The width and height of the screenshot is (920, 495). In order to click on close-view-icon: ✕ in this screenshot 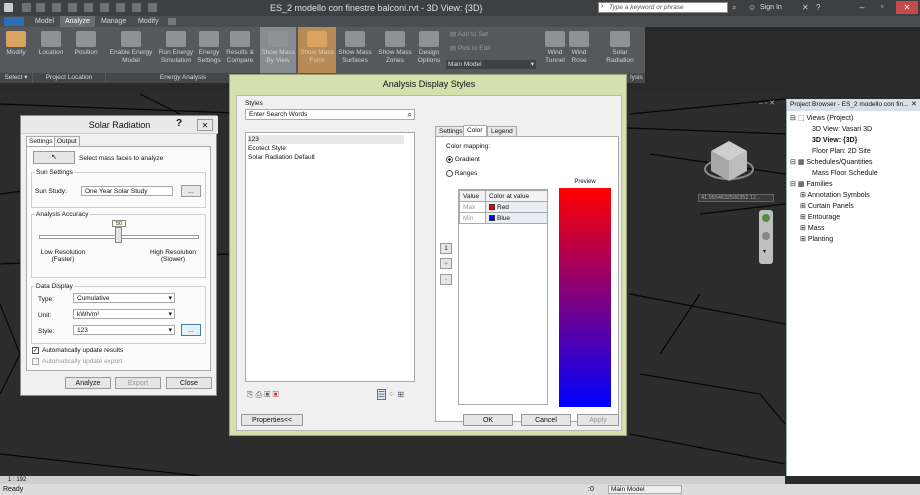, I will do `click(772, 103)`.